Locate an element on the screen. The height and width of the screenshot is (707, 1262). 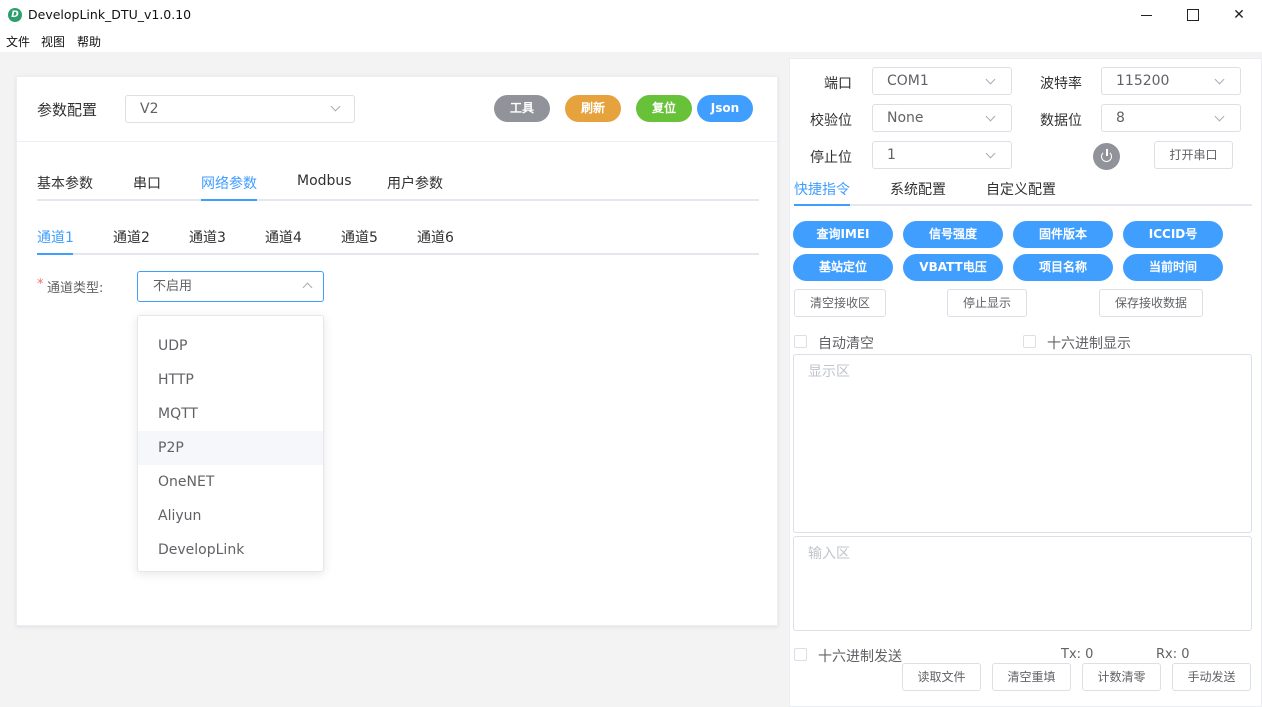
menu-view: 视图 is located at coordinates (53, 41).